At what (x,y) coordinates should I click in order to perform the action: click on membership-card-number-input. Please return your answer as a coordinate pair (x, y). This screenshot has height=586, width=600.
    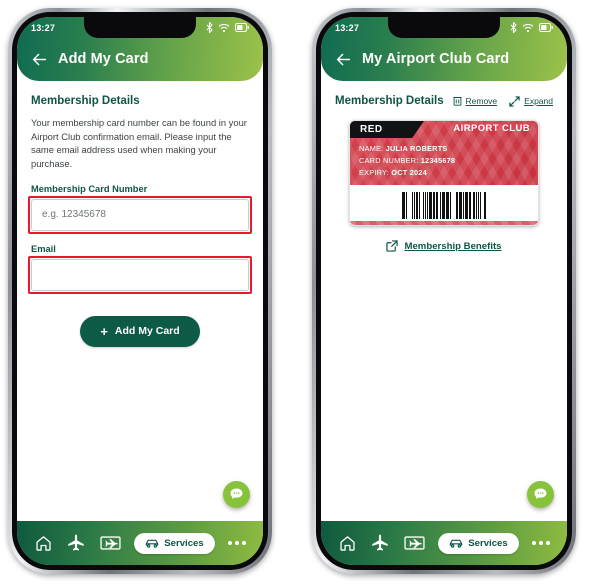
    Looking at the image, I should click on (140, 214).